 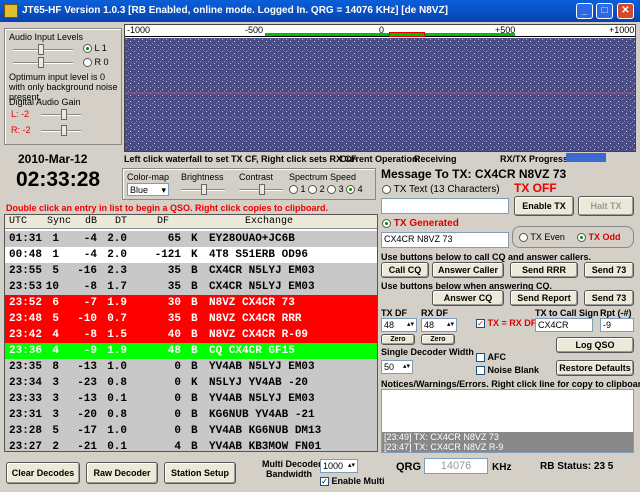 What do you see at coordinates (542, 237) in the screenshot?
I see `tx-even-radio: TX Even` at bounding box center [542, 237].